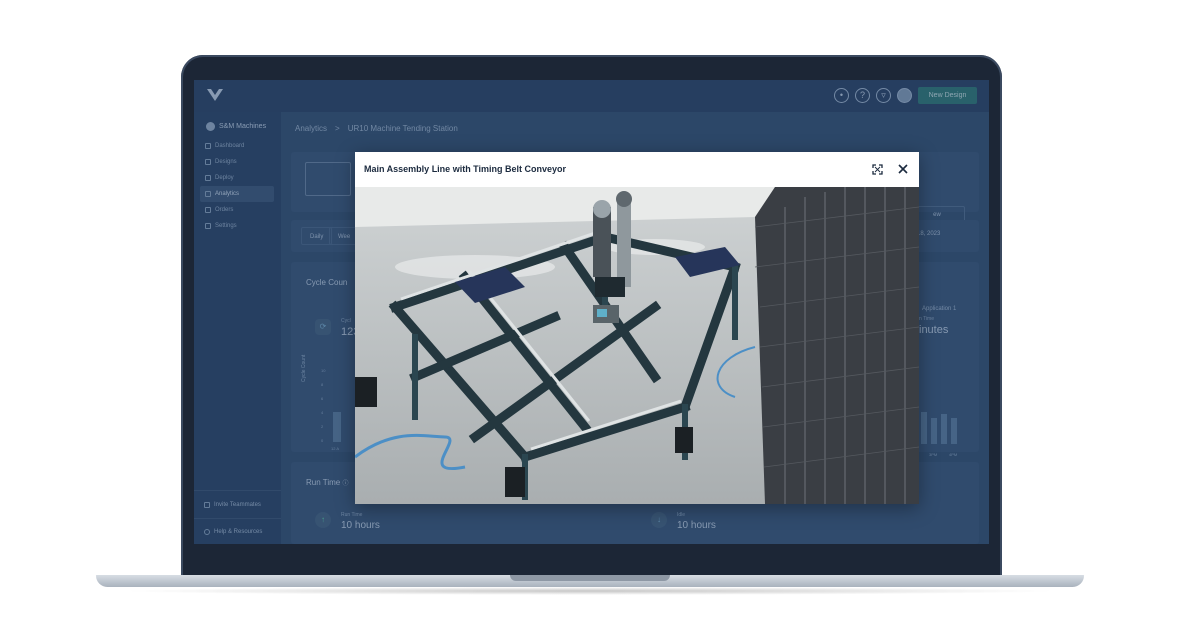  Describe the element at coordinates (590, 591) in the screenshot. I see `laptop-shadow` at that location.